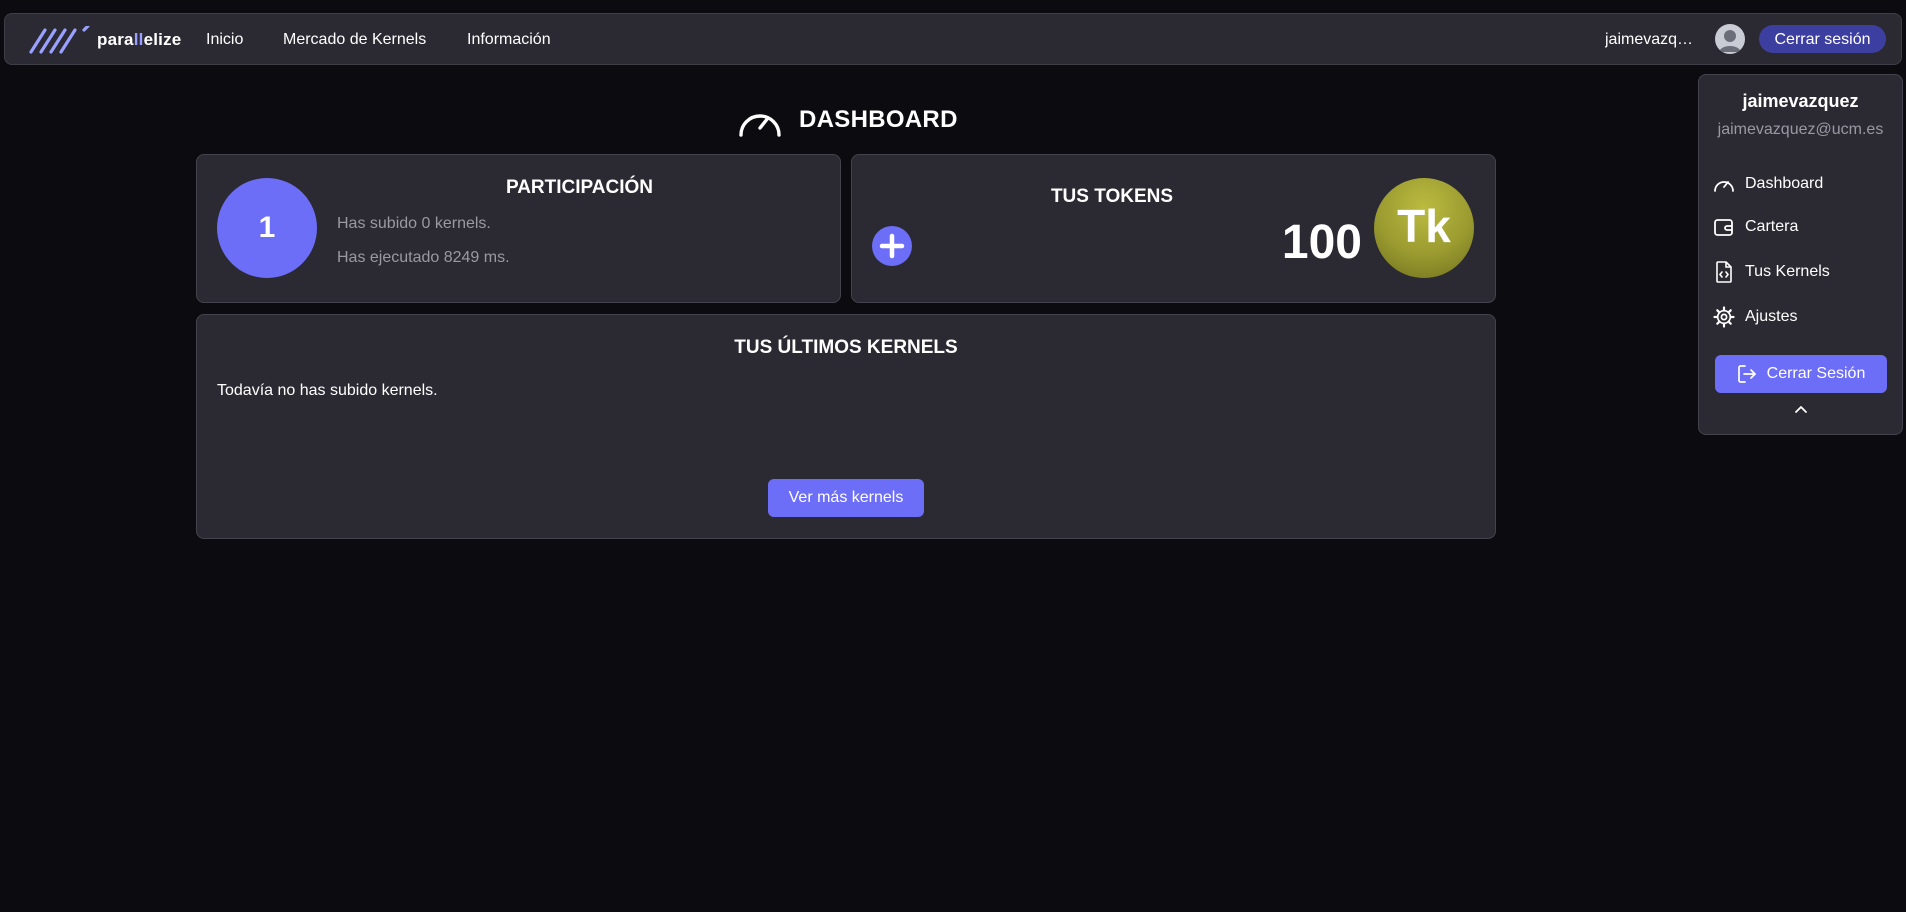 The image size is (1906, 912). What do you see at coordinates (423, 257) in the screenshot?
I see `executed-time-text: Has ejecutado 8249 ms.` at bounding box center [423, 257].